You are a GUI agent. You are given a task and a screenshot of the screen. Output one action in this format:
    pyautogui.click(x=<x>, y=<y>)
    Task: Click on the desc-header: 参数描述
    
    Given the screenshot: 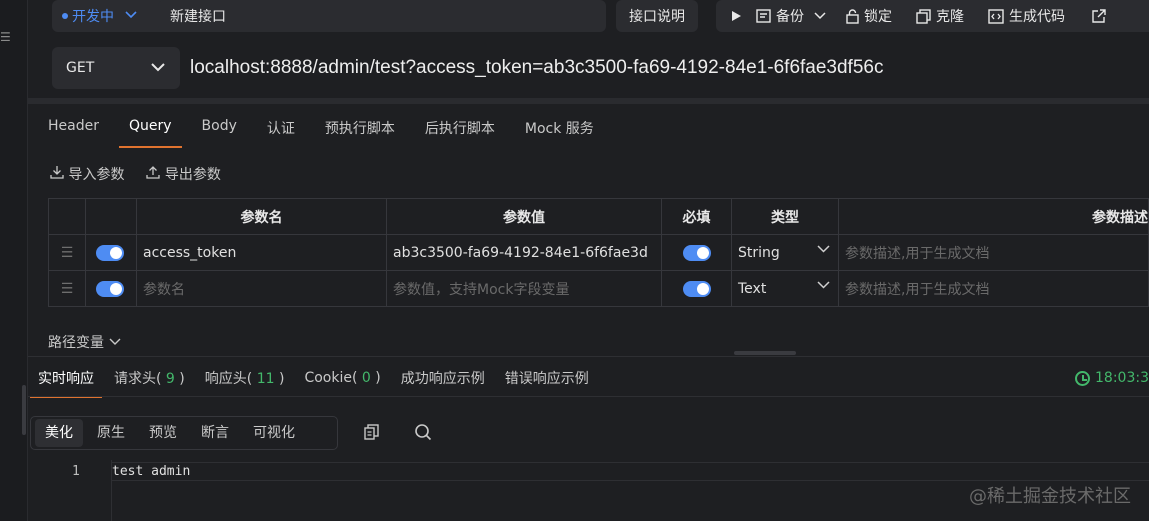 What is the action you would take?
    pyautogui.click(x=993, y=216)
    